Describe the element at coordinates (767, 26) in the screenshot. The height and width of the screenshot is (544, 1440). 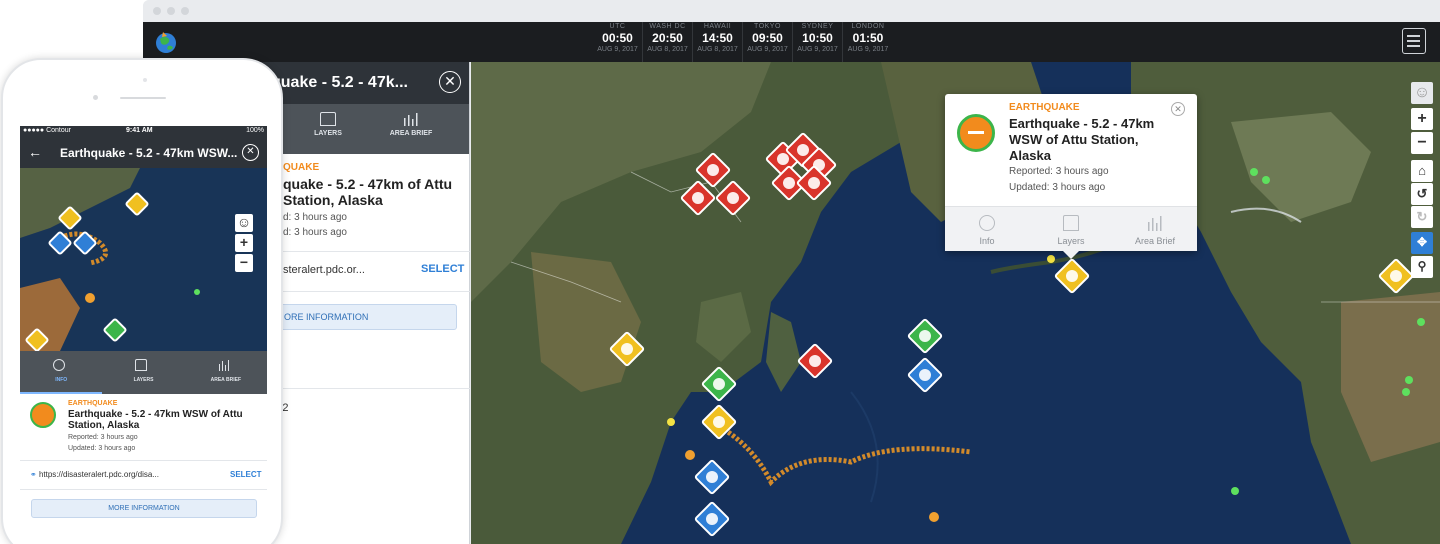
I see `clock-zone: TOKYO` at that location.